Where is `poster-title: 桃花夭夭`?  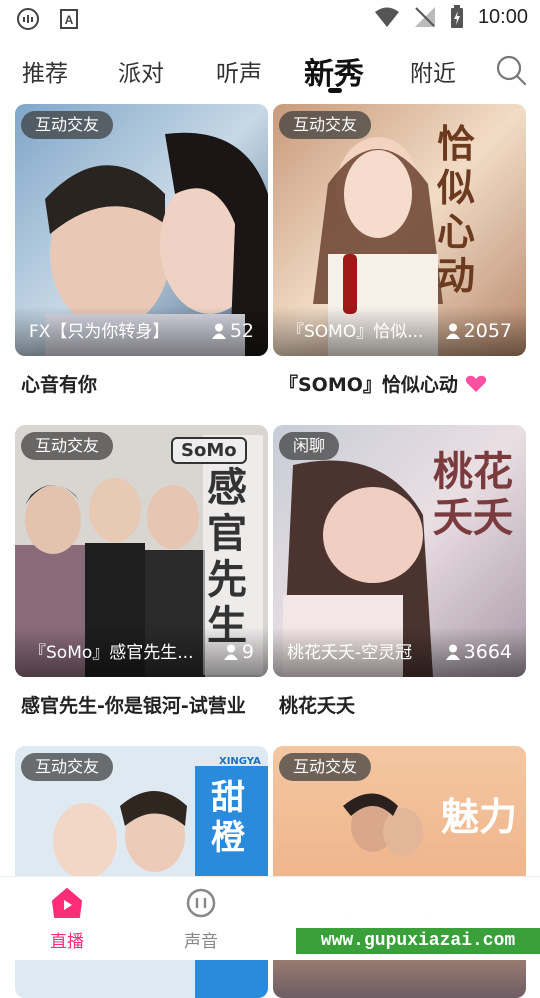 poster-title: 桃花夭夭 is located at coordinates (473, 494).